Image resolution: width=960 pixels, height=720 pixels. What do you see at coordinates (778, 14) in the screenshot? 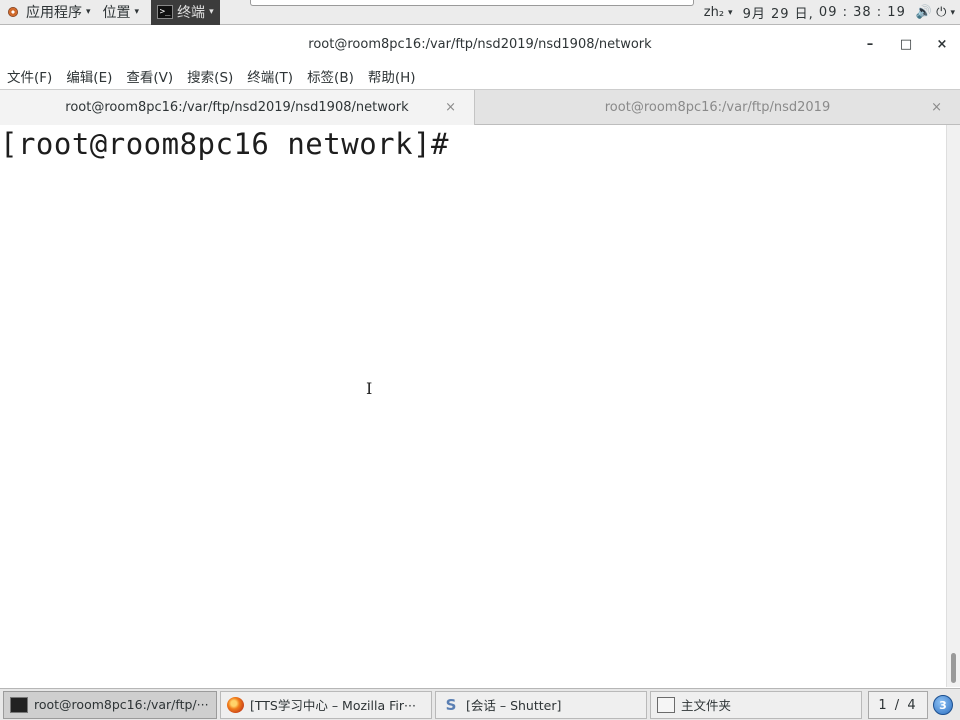
I see `clock-date: 9月 29 日,` at bounding box center [778, 14].